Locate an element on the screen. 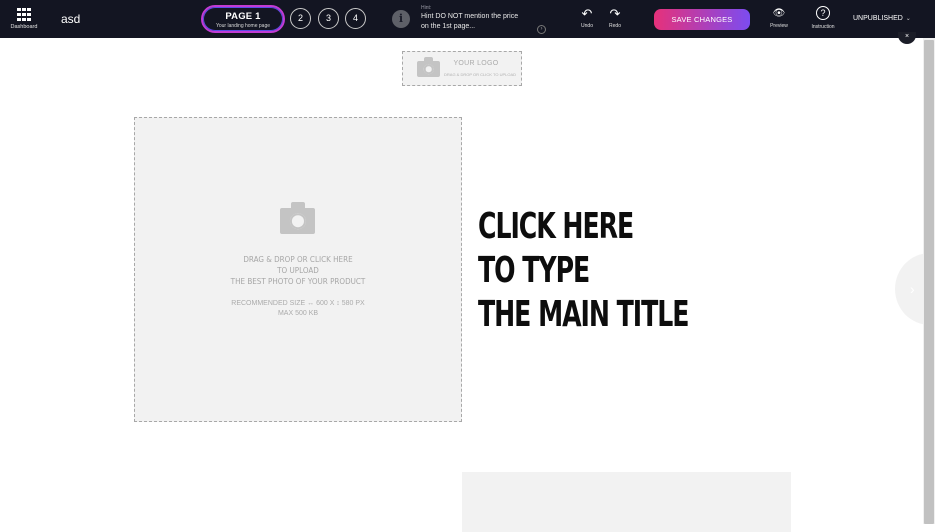  undo-icon: ↶ is located at coordinates (587, 13).